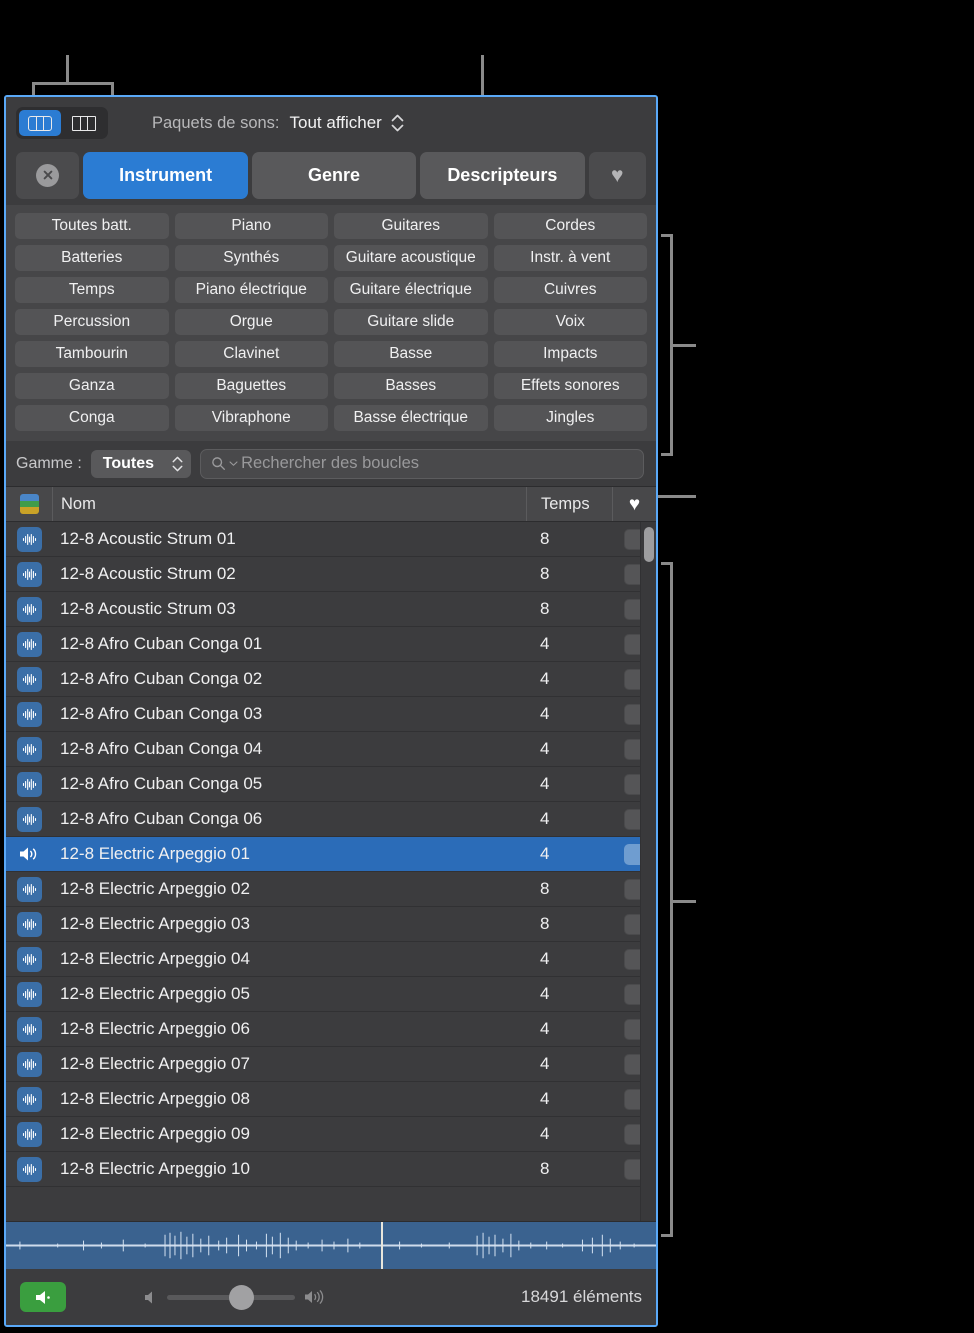 The width and height of the screenshot is (974, 1333). I want to click on keyword-button: Percussion, so click(92, 322).